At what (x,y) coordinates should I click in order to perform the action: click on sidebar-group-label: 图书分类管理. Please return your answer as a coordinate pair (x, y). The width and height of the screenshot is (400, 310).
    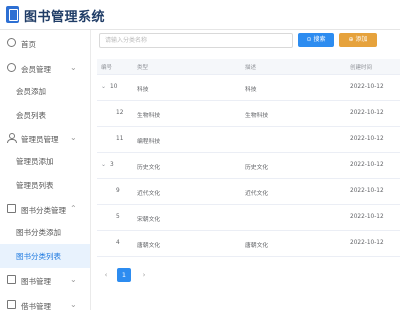
    Looking at the image, I should click on (43, 210).